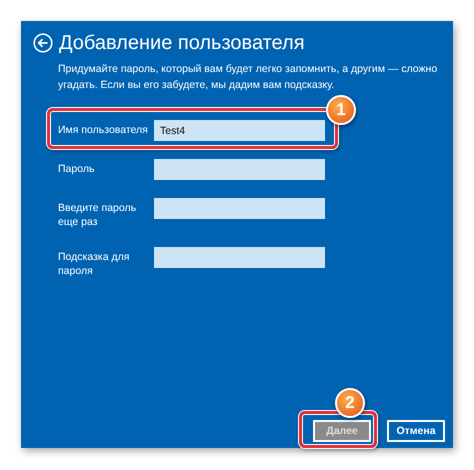 This screenshot has width=474, height=470. I want to click on field-label: Имя пользователя, so click(103, 130).